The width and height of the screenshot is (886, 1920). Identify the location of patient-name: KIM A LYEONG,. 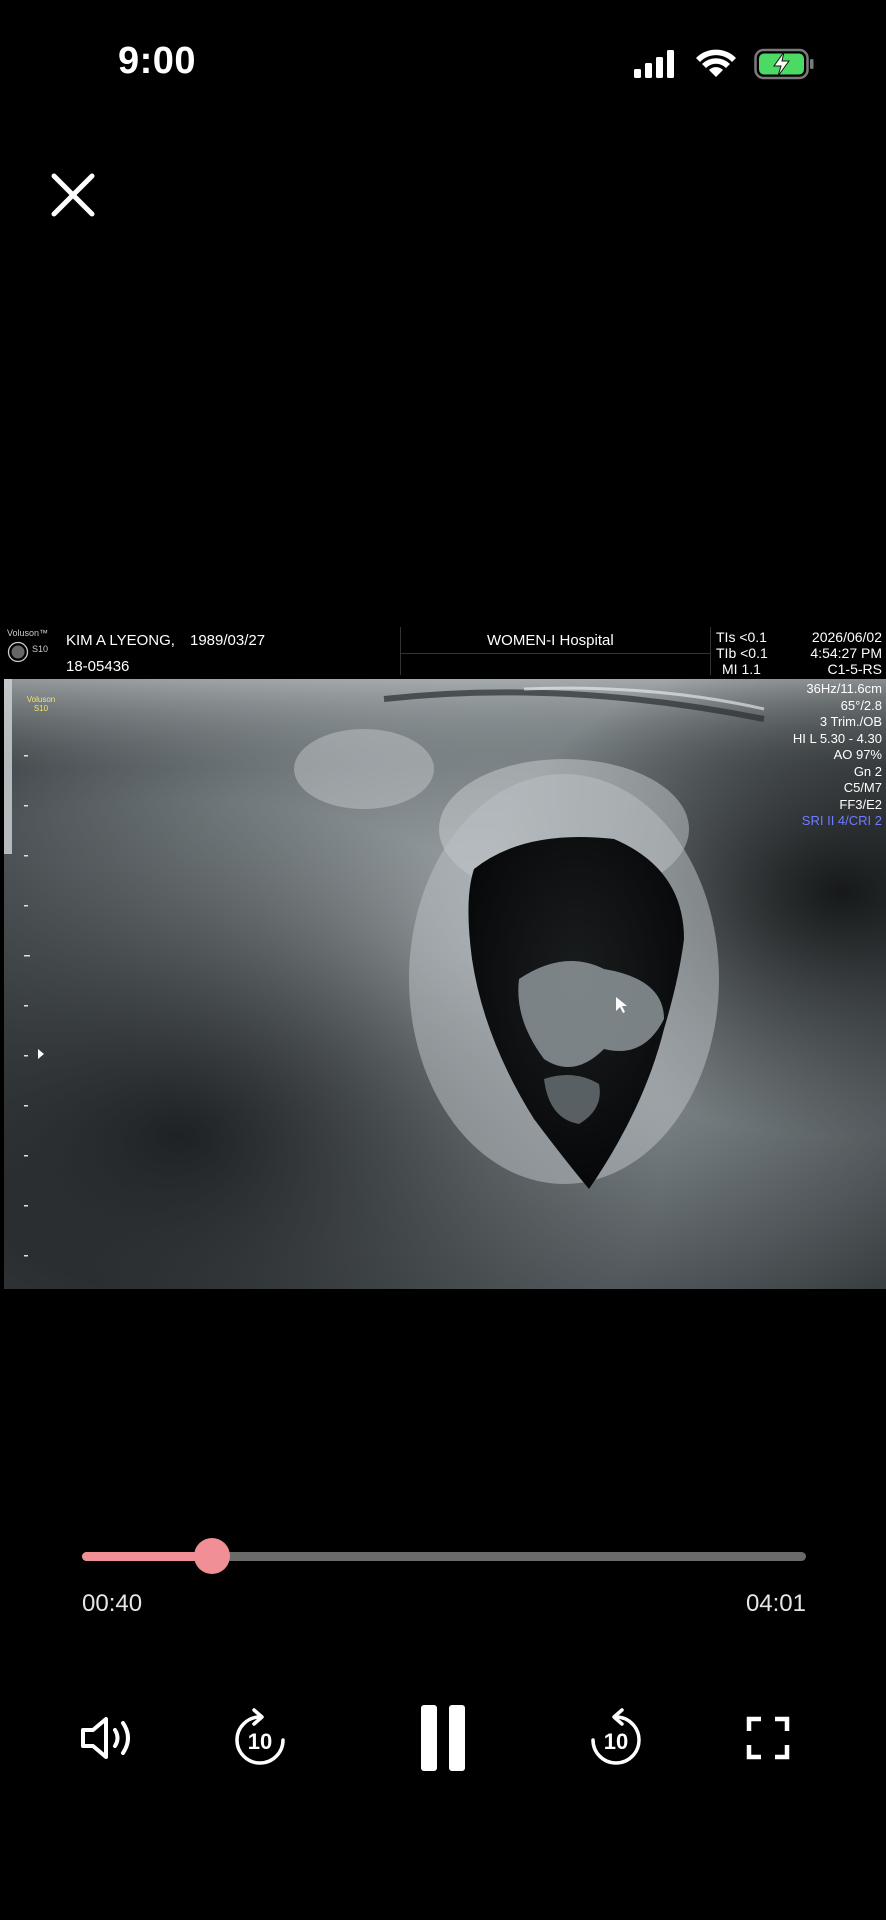
(120, 640).